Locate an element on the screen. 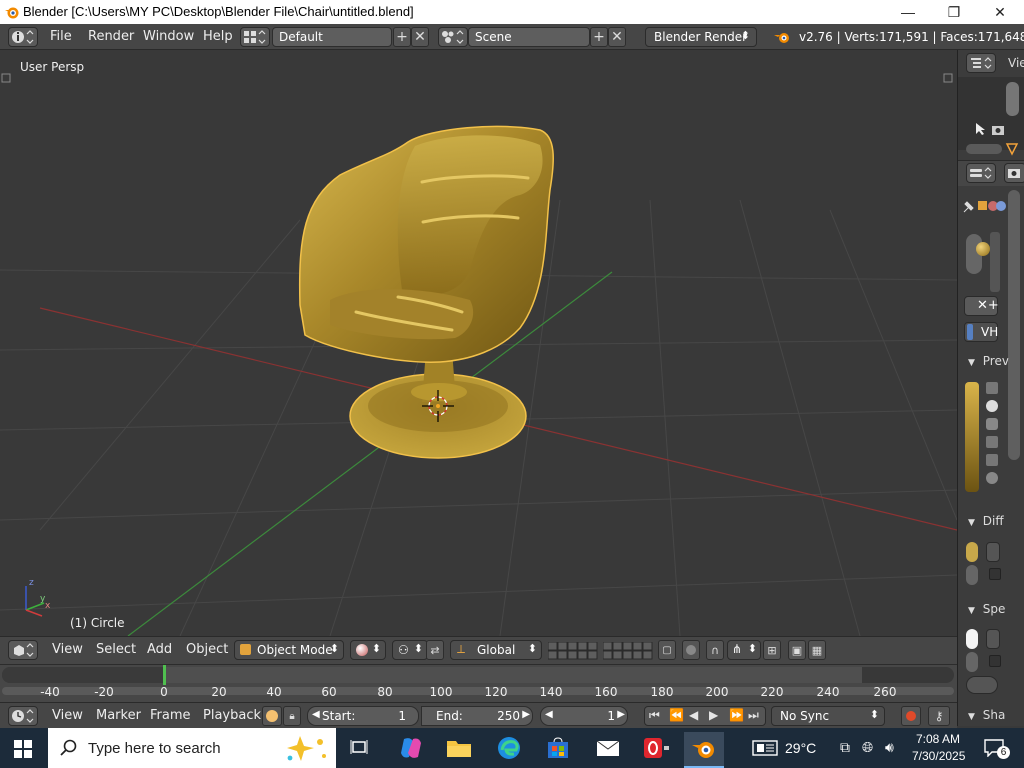 The height and width of the screenshot is (768, 1024). preview-sphere-icon is located at coordinates (992, 406).